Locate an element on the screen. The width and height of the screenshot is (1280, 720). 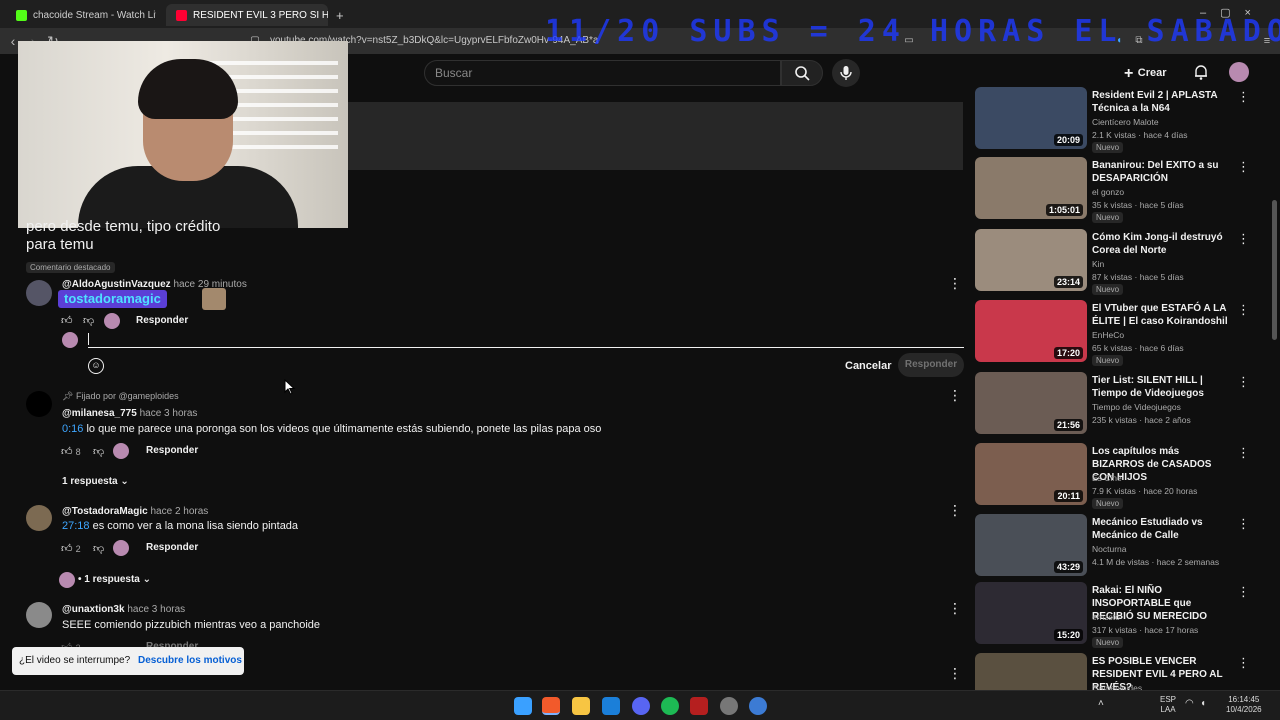
chevron-down-icon: ⌄ is located at coordinates (147, 579).